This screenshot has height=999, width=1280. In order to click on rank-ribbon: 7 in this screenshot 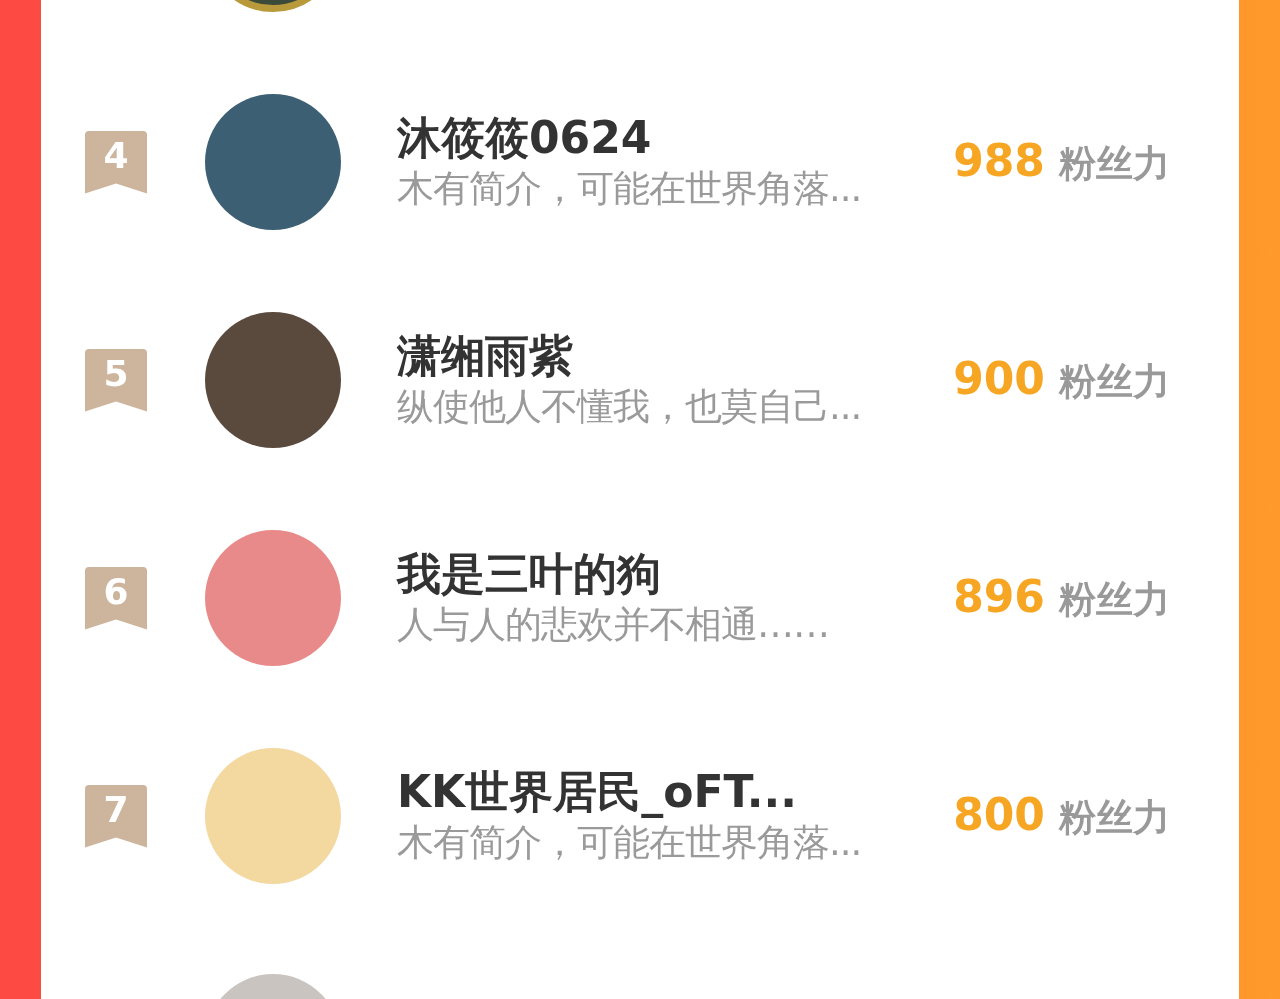, I will do `click(116, 816)`.